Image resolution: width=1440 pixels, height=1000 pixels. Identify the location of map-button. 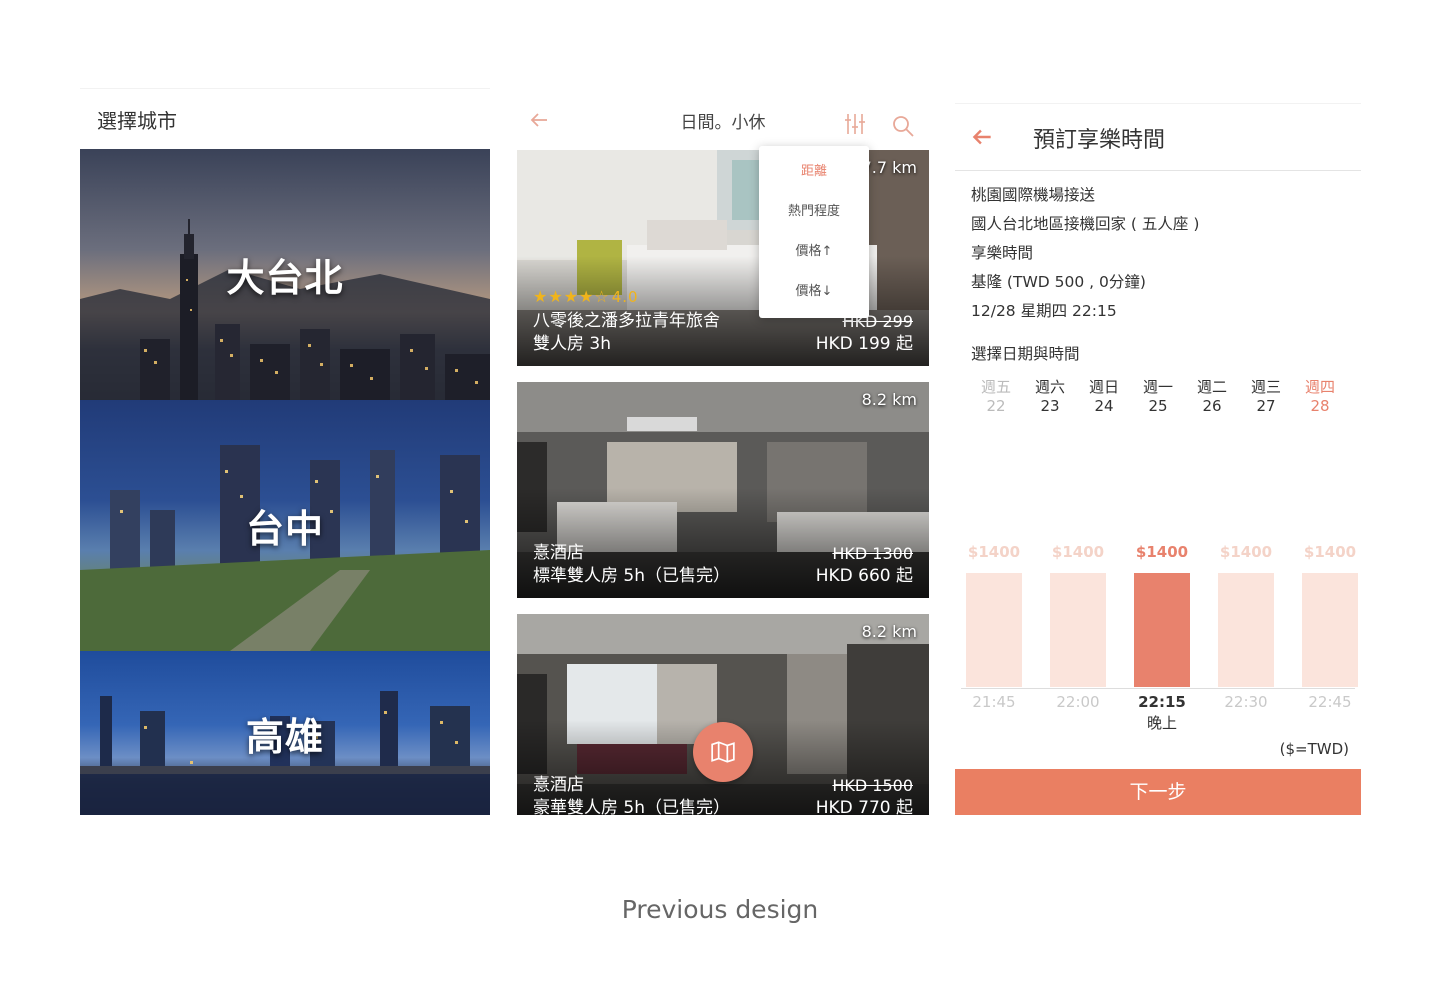
(723, 752).